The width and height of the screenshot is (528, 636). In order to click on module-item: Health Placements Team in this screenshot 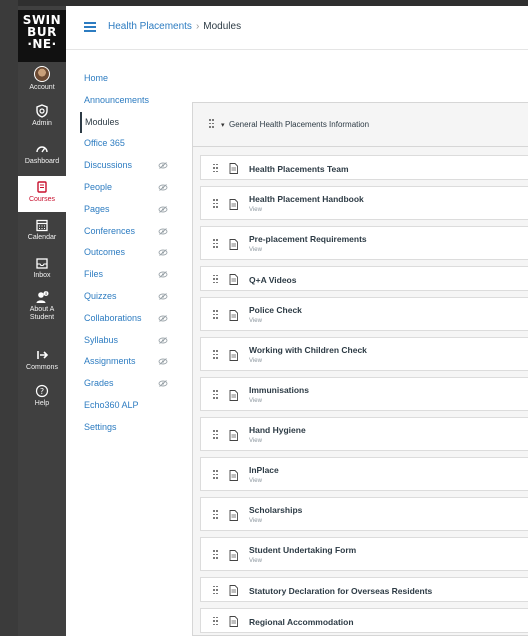, I will do `click(364, 167)`.